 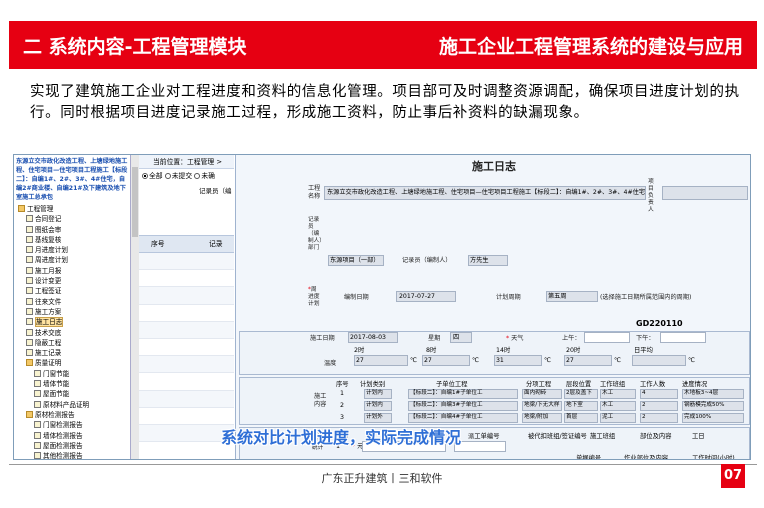 What do you see at coordinates (659, 323) in the screenshot?
I see `log-code: GD220110` at bounding box center [659, 323].